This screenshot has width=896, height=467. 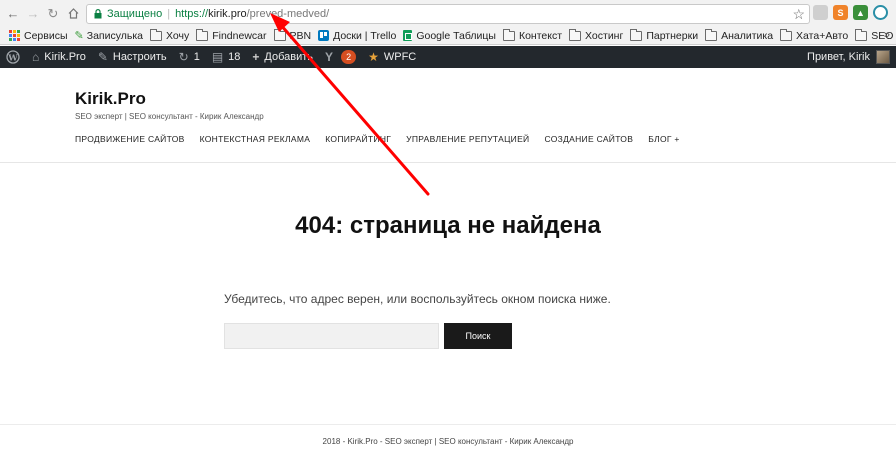 I want to click on nav-item-promotion: ПРОДВИЖЕНИЕ САЙТОВ, so click(x=130, y=139).